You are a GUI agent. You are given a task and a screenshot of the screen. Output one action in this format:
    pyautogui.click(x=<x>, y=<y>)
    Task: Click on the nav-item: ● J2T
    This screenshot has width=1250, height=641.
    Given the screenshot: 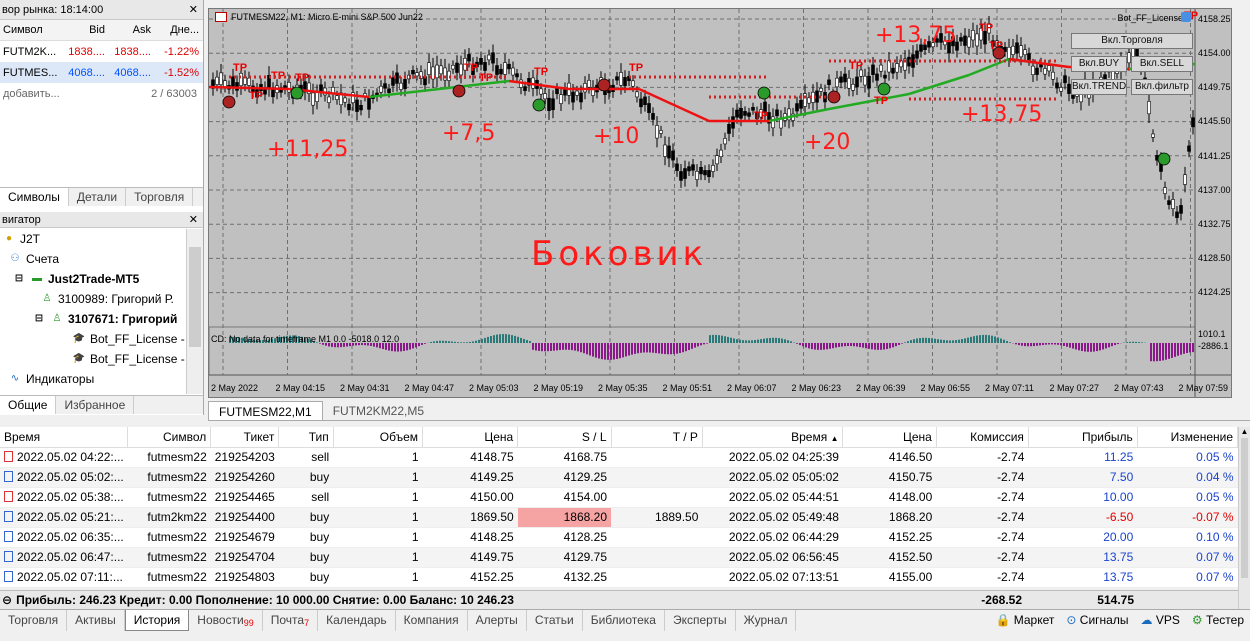 What is the action you would take?
    pyautogui.click(x=93, y=239)
    